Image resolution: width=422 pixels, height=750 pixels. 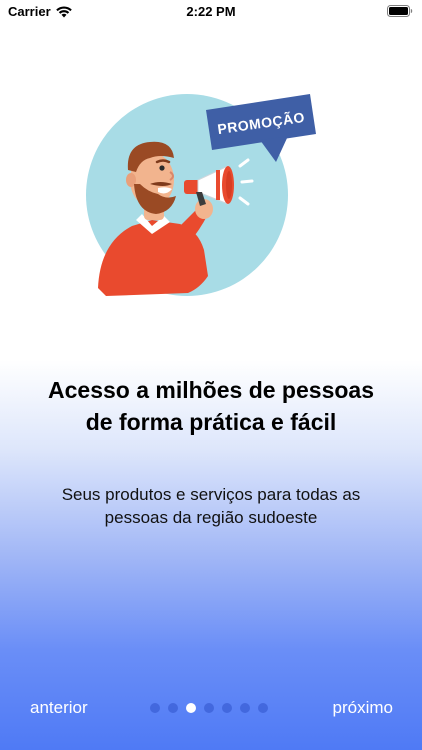 What do you see at coordinates (59, 708) in the screenshot?
I see `previous-button: anterior` at bounding box center [59, 708].